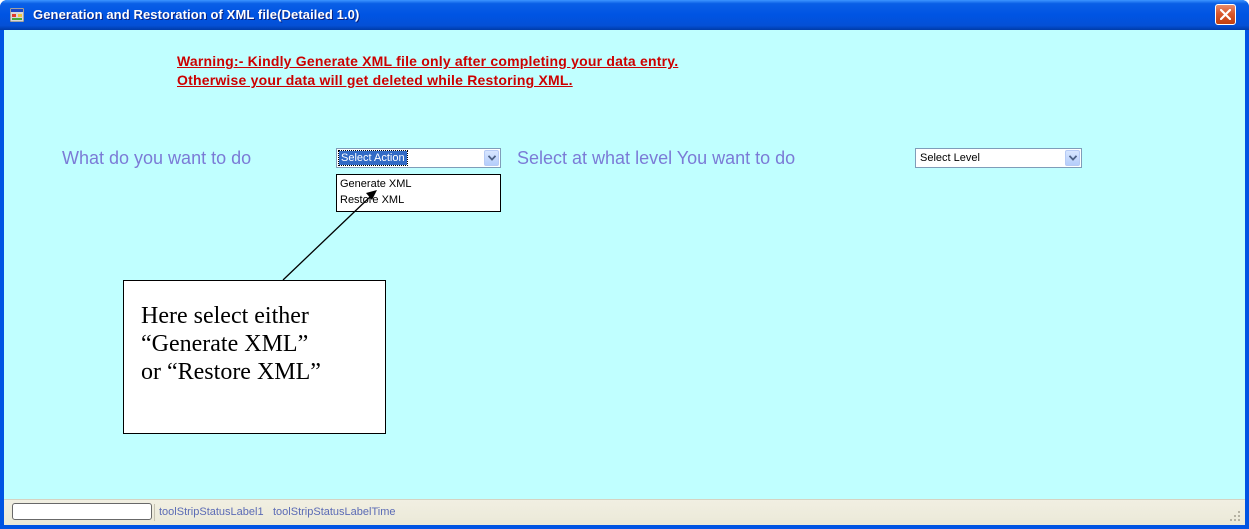  I want to click on action-label: What do you want to do, so click(157, 158).